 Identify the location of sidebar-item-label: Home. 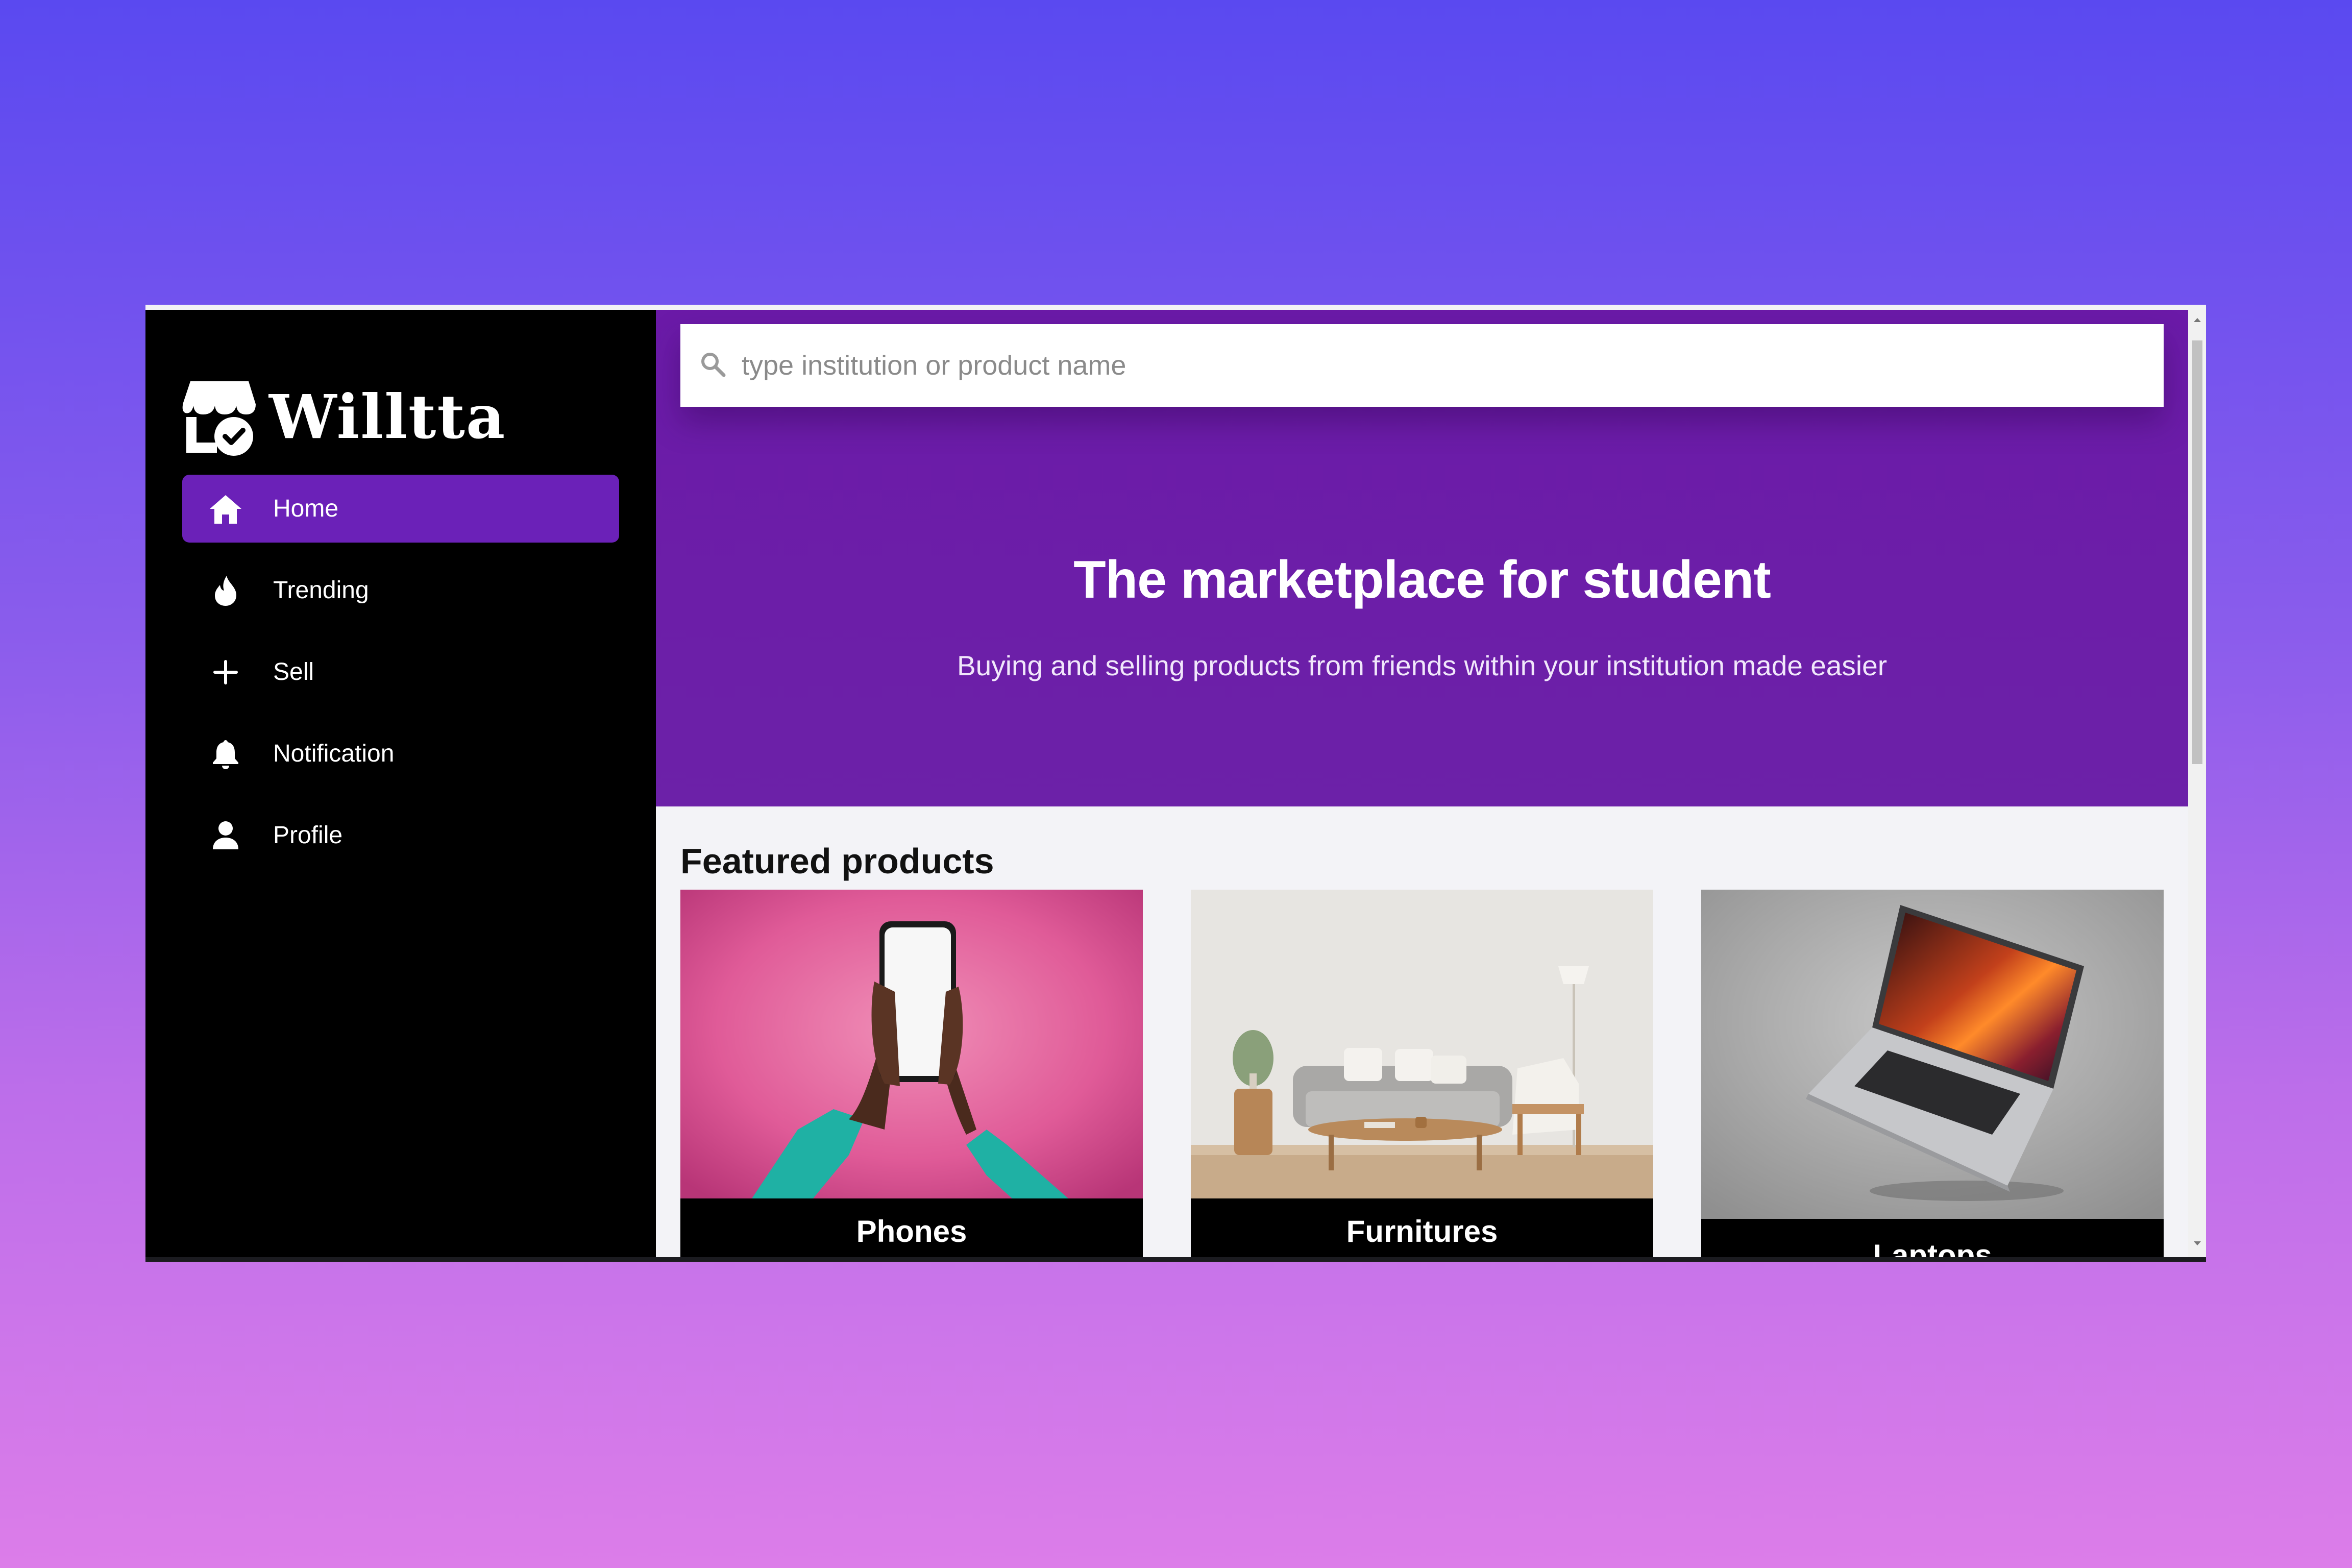
(306, 508).